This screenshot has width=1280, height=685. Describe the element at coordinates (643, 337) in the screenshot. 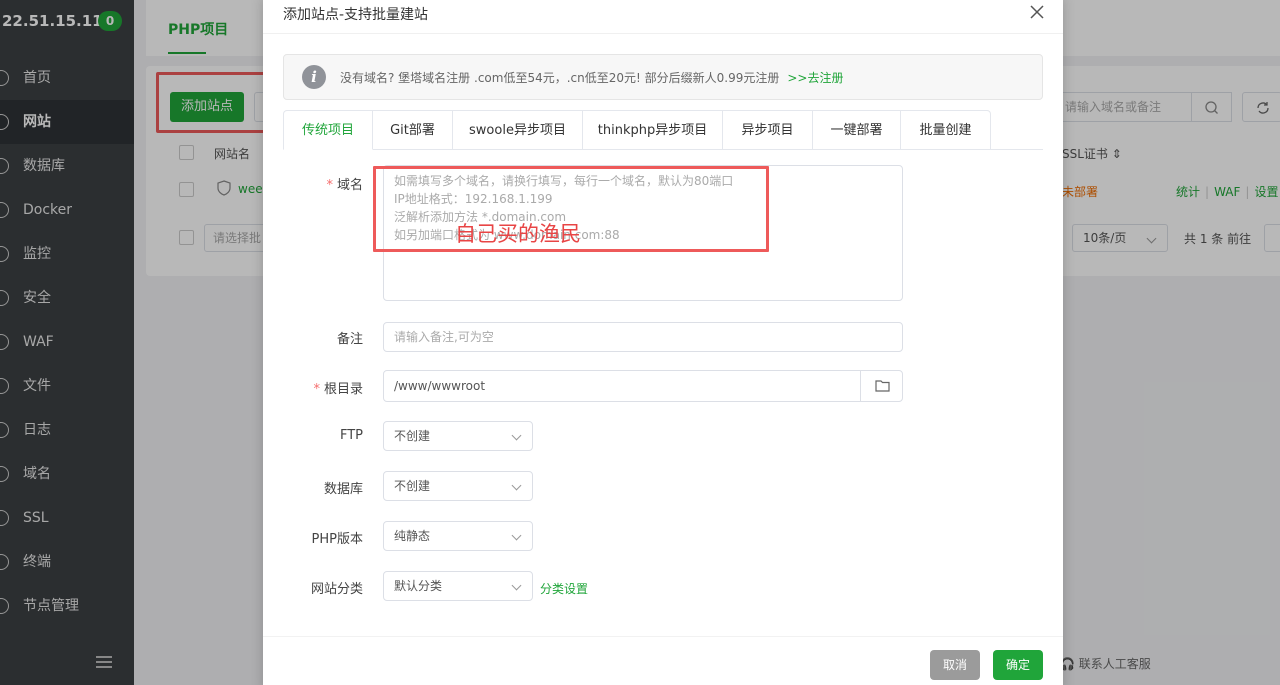

I see `note-input: 请输入备注,可为空` at that location.